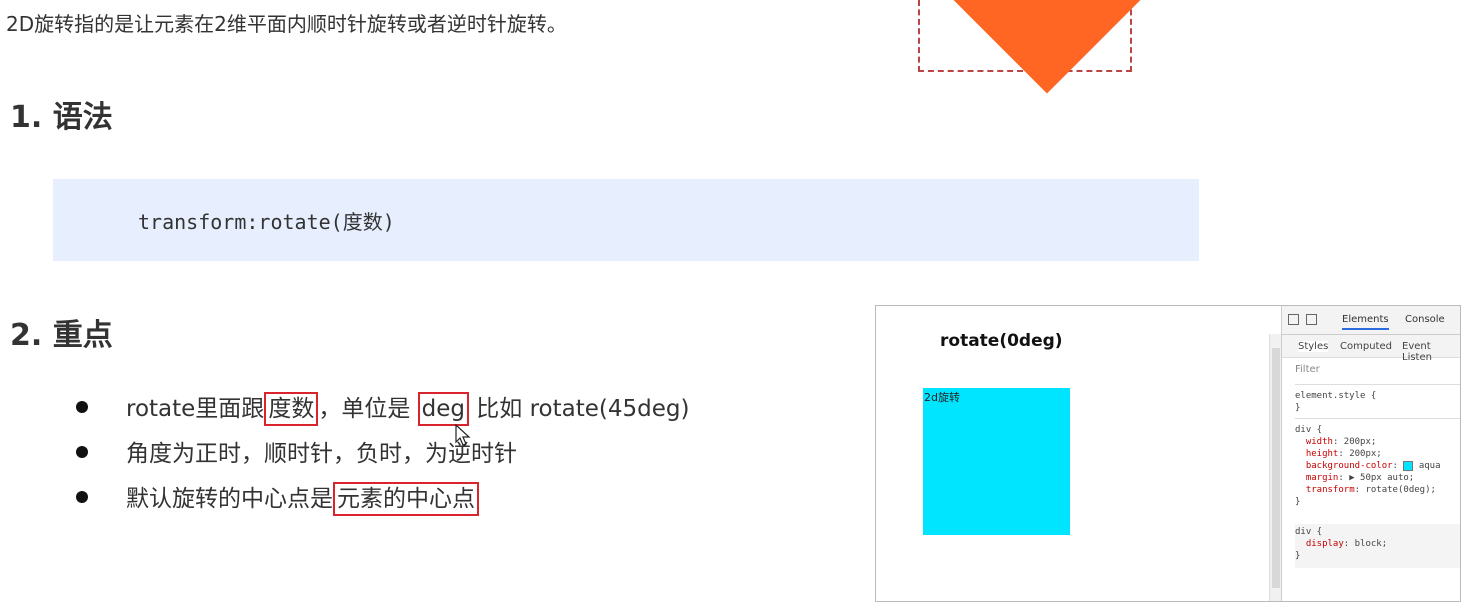 This screenshot has width=1477, height=610. I want to click on subtab-styles: Styles, so click(1313, 346).